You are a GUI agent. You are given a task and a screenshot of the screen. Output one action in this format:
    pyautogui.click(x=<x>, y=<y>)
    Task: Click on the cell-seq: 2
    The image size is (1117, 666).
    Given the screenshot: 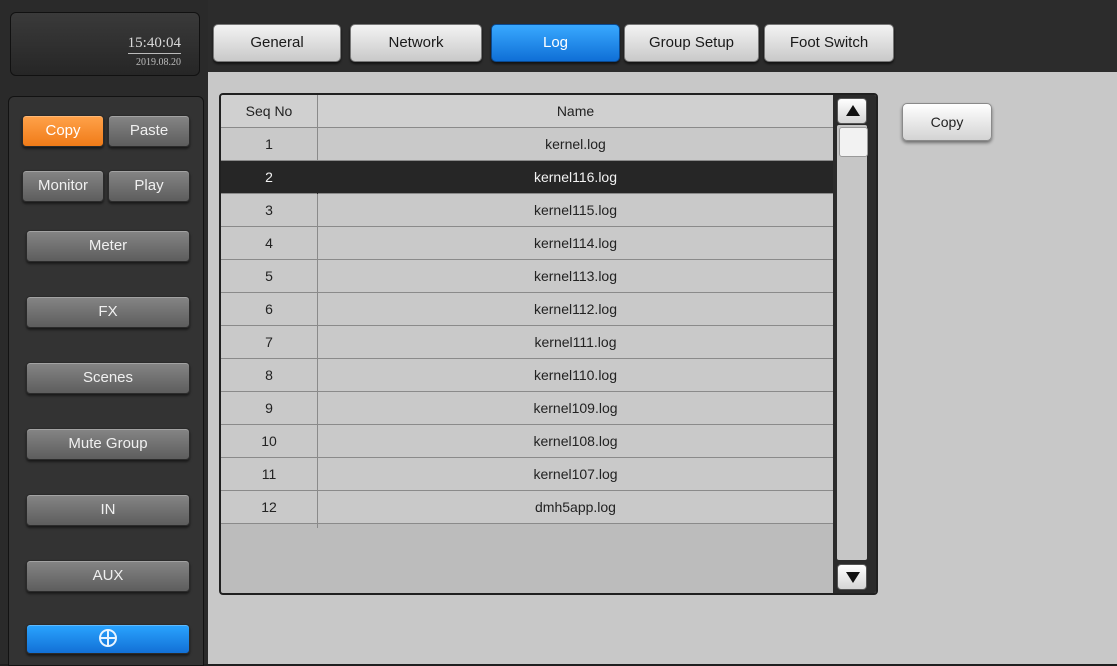 What is the action you would take?
    pyautogui.click(x=269, y=177)
    